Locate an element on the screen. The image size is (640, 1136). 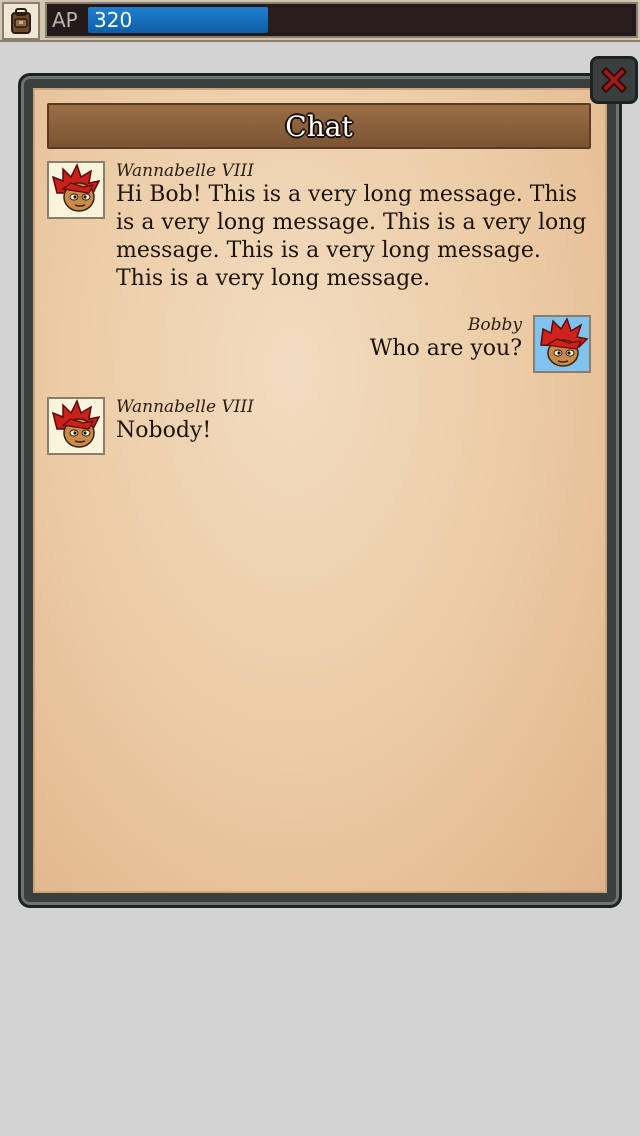
ap-track: 320 is located at coordinates (360, 20).